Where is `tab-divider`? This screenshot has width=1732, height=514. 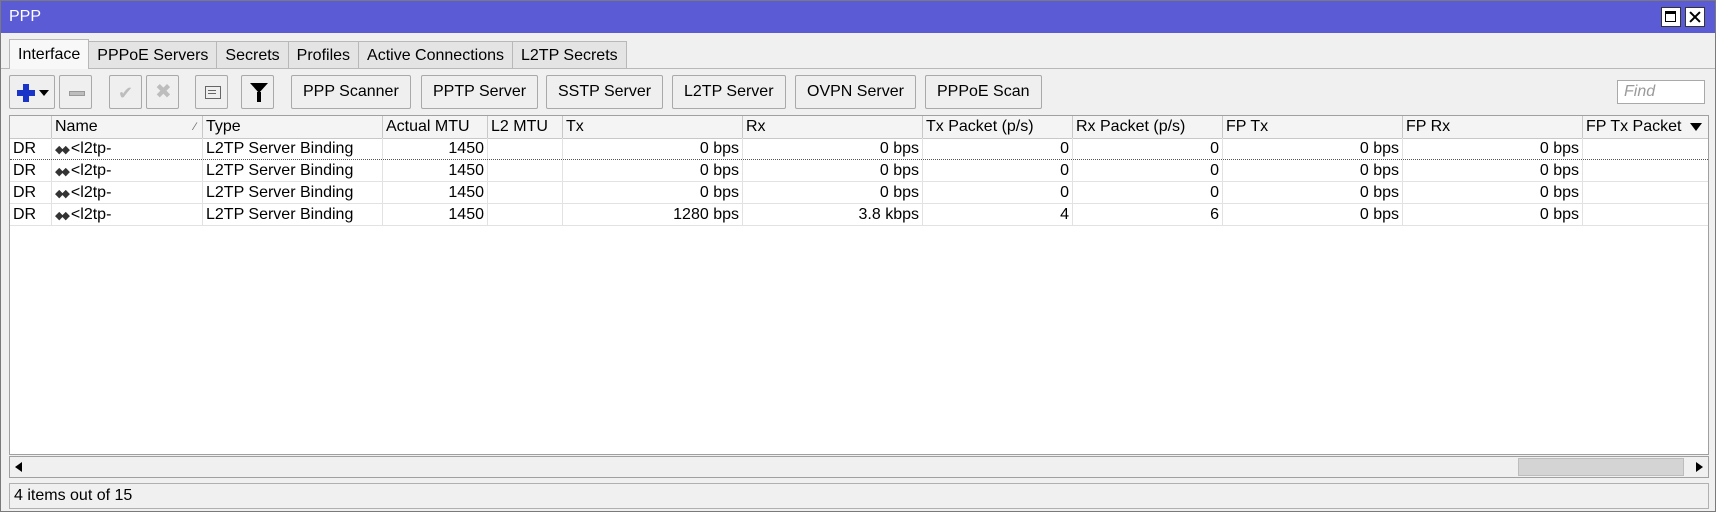
tab-divider is located at coordinates (858, 68).